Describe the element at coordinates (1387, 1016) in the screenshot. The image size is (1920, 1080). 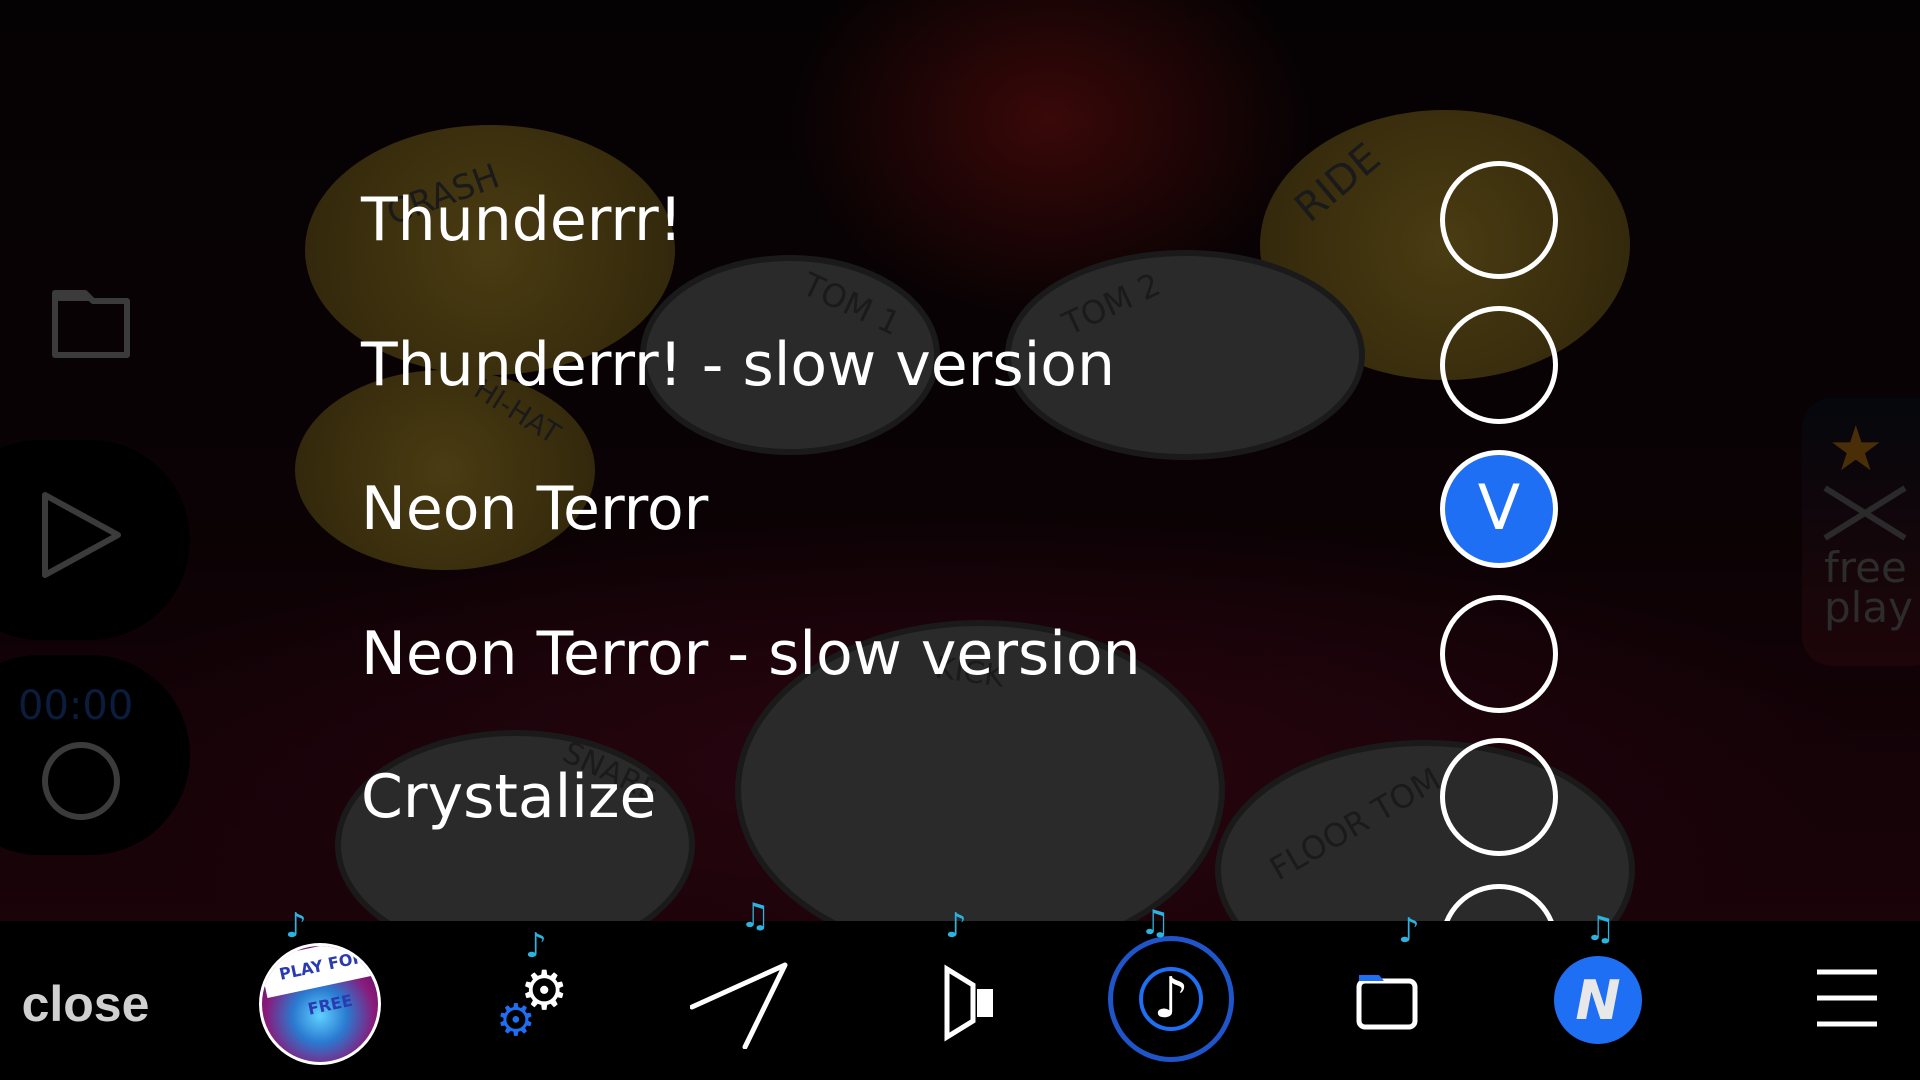
I see `folder-button` at that location.